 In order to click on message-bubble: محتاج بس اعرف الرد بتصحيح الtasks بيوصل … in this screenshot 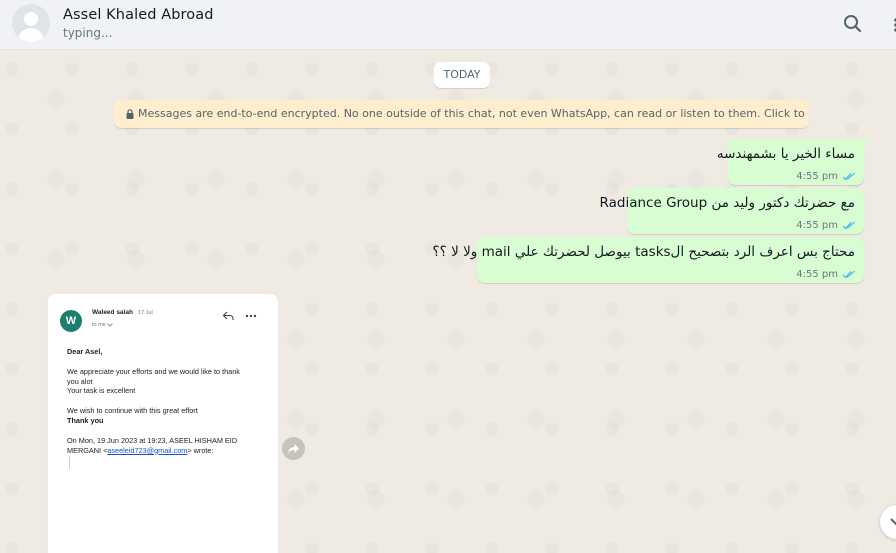, I will do `click(648, 260)`.